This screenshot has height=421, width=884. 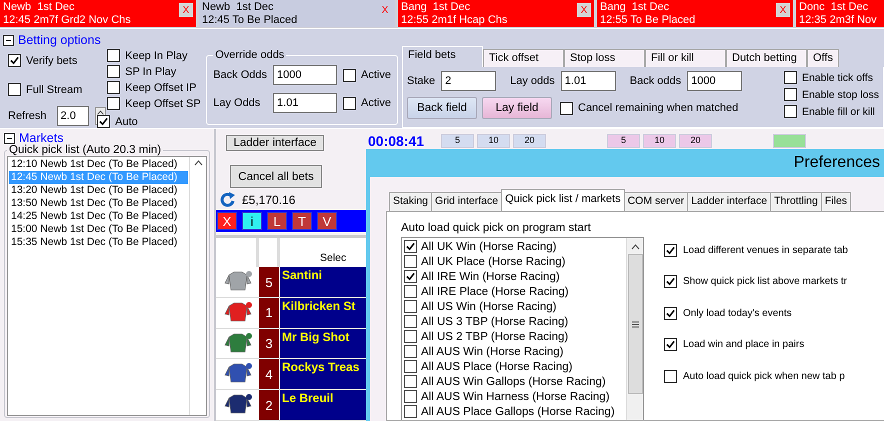 What do you see at coordinates (227, 221) in the screenshot?
I see `tool-button: X` at bounding box center [227, 221].